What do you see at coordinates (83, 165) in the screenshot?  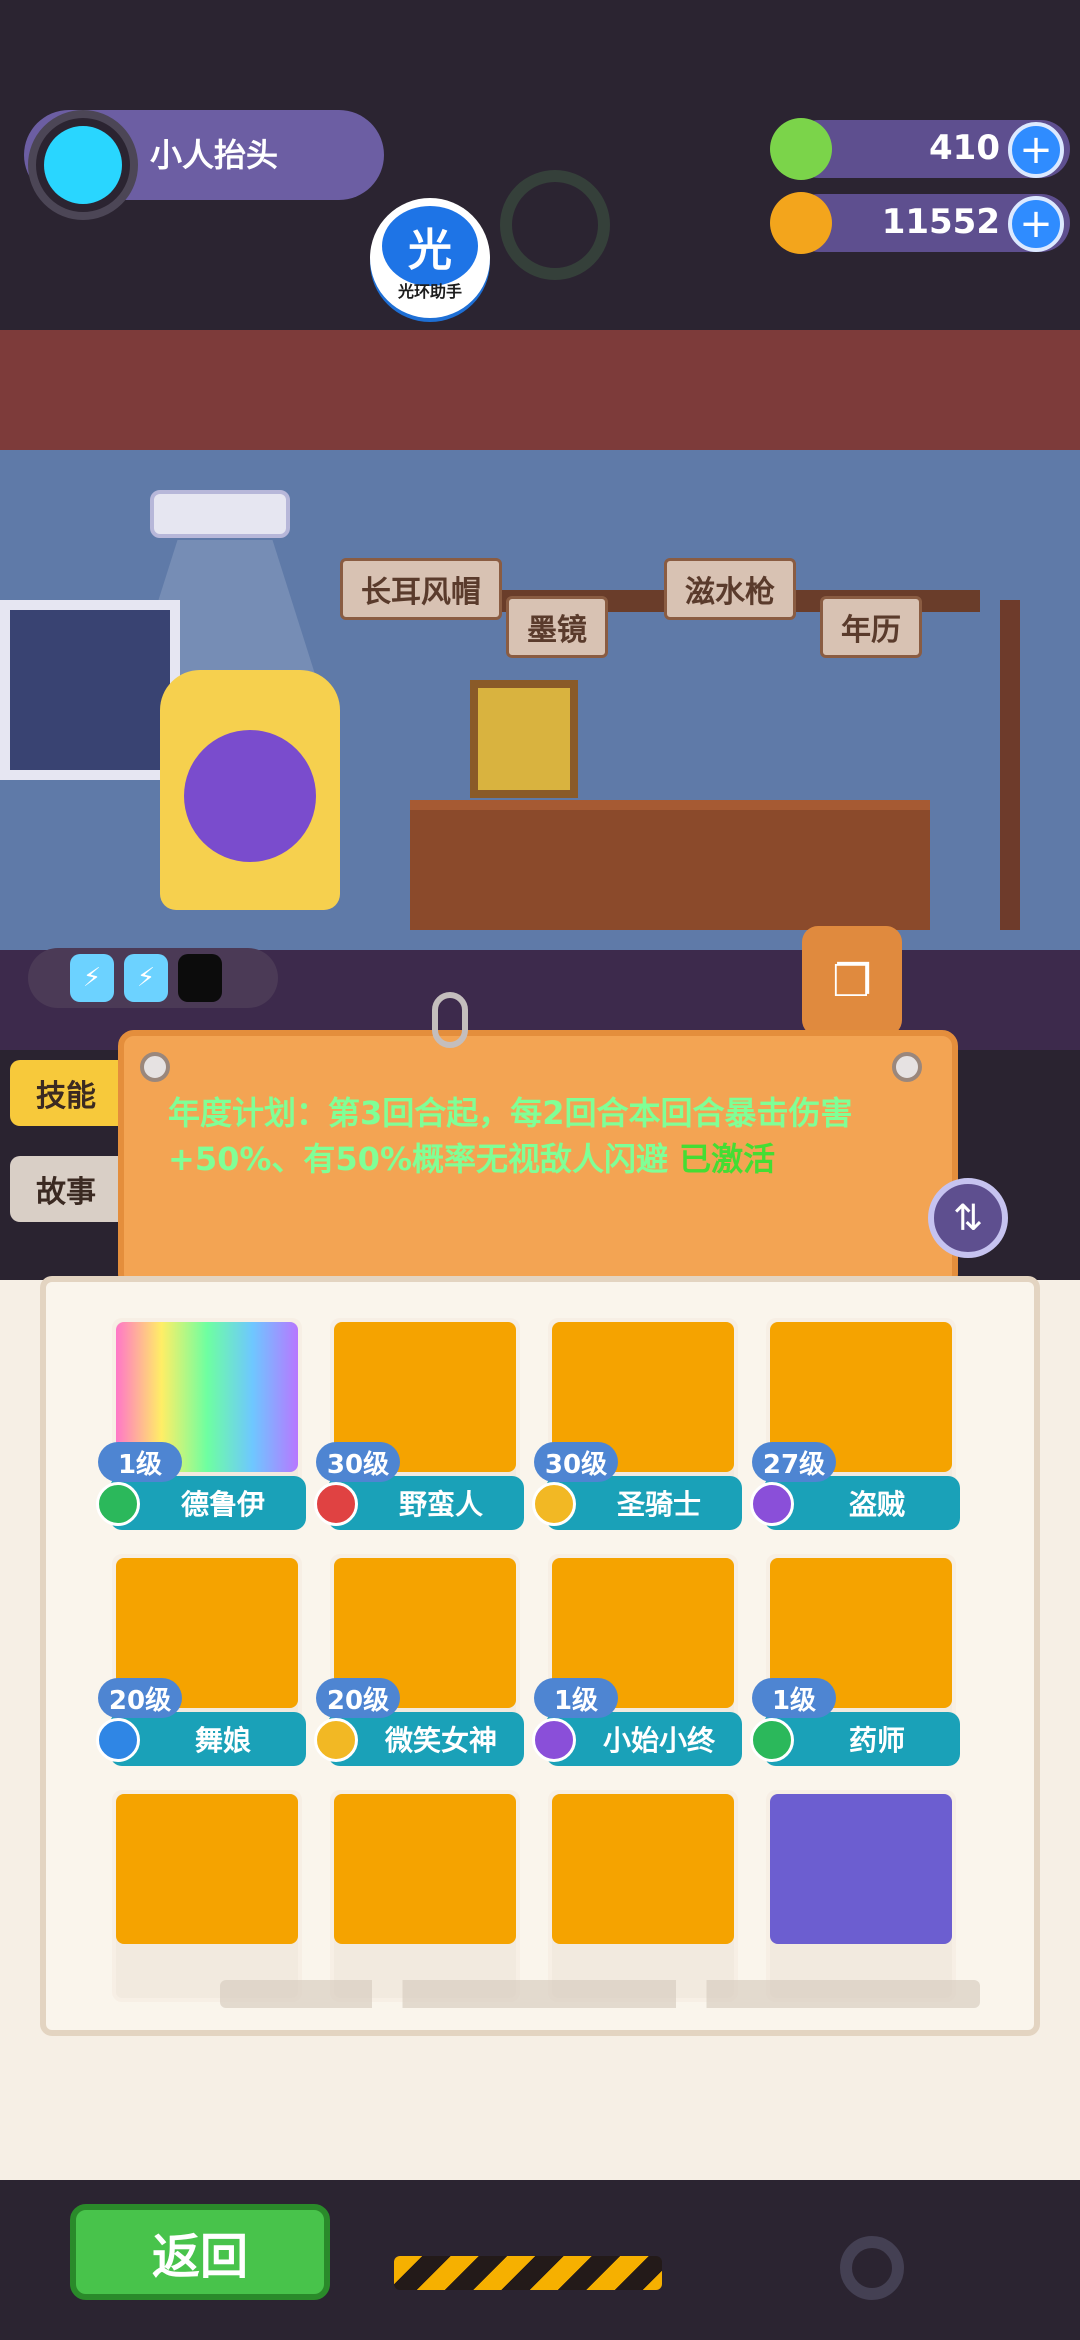 I see `player-avatar` at bounding box center [83, 165].